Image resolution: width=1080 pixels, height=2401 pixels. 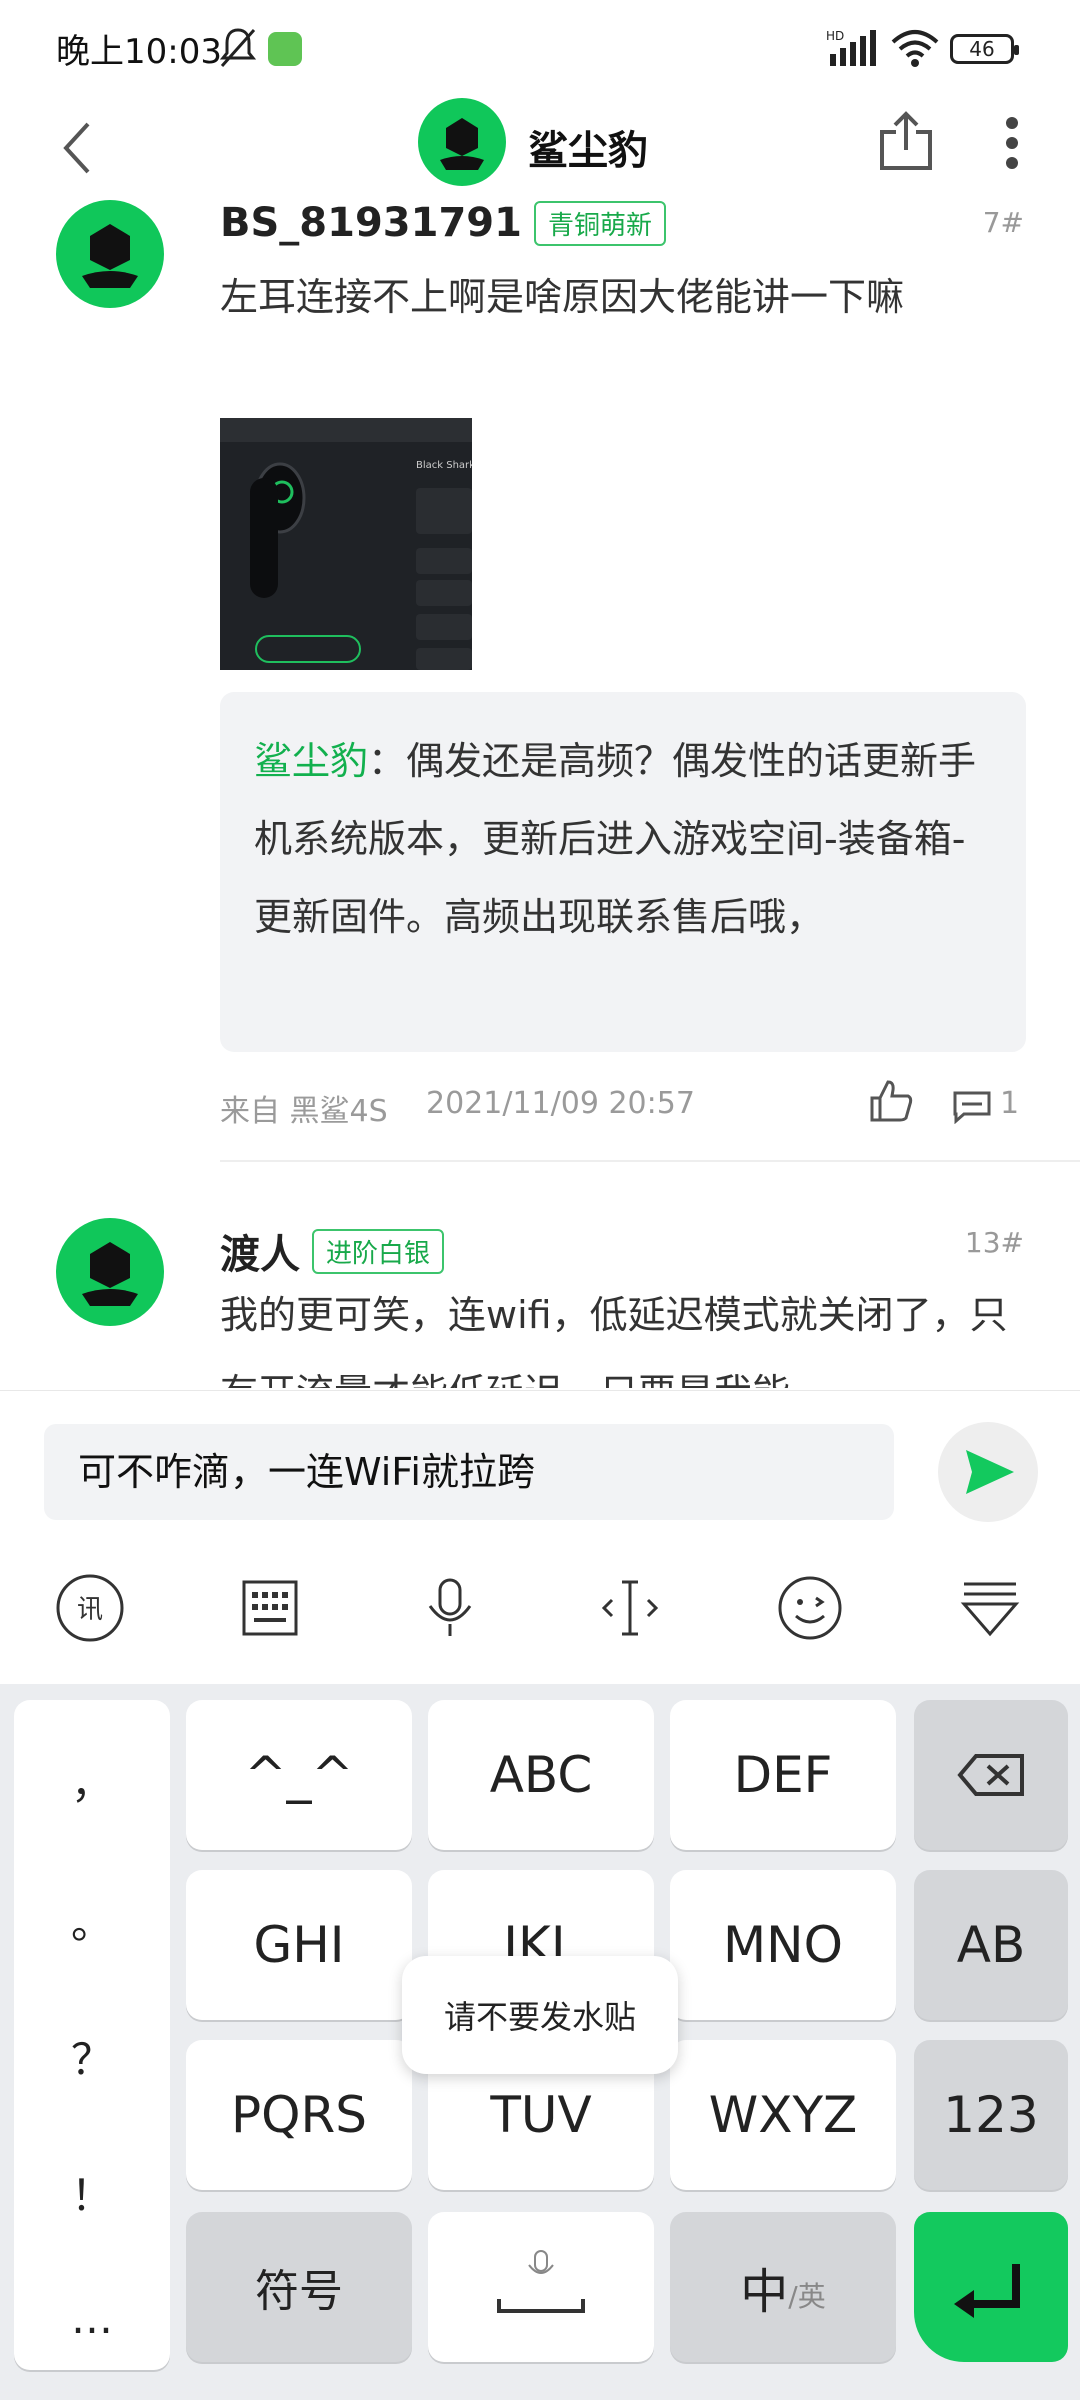 I want to click on floor-number: 7#, so click(x=1003, y=222).